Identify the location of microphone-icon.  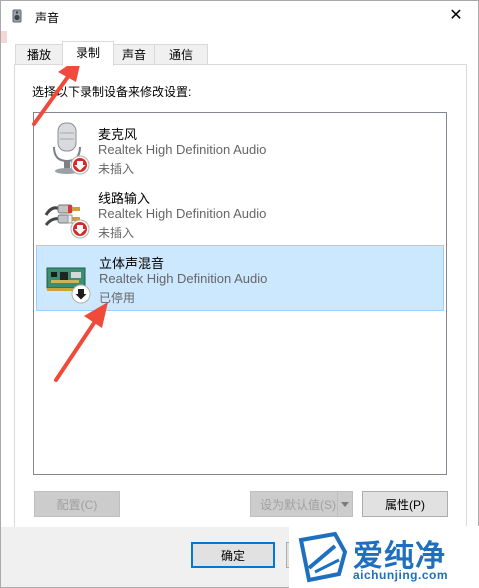
(67, 149).